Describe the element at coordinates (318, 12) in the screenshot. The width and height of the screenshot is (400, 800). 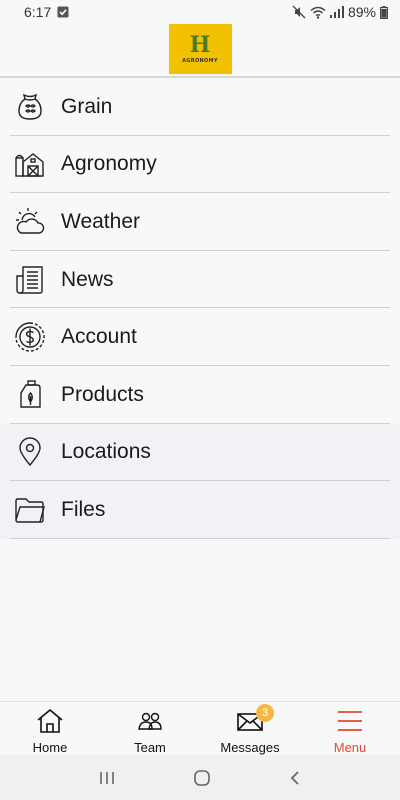
I see `wifi-icon` at that location.